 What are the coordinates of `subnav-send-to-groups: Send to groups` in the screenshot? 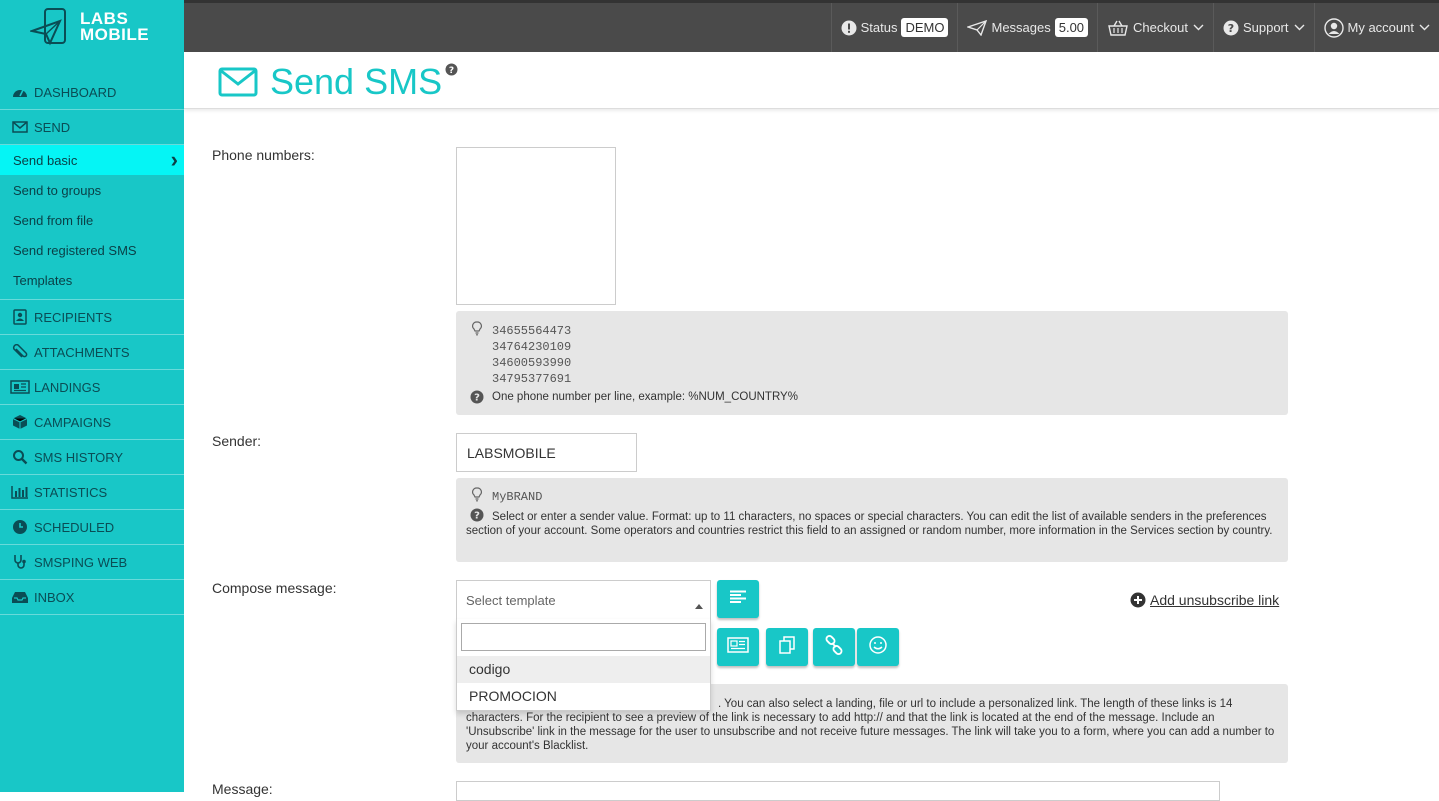 It's located at (92, 190).